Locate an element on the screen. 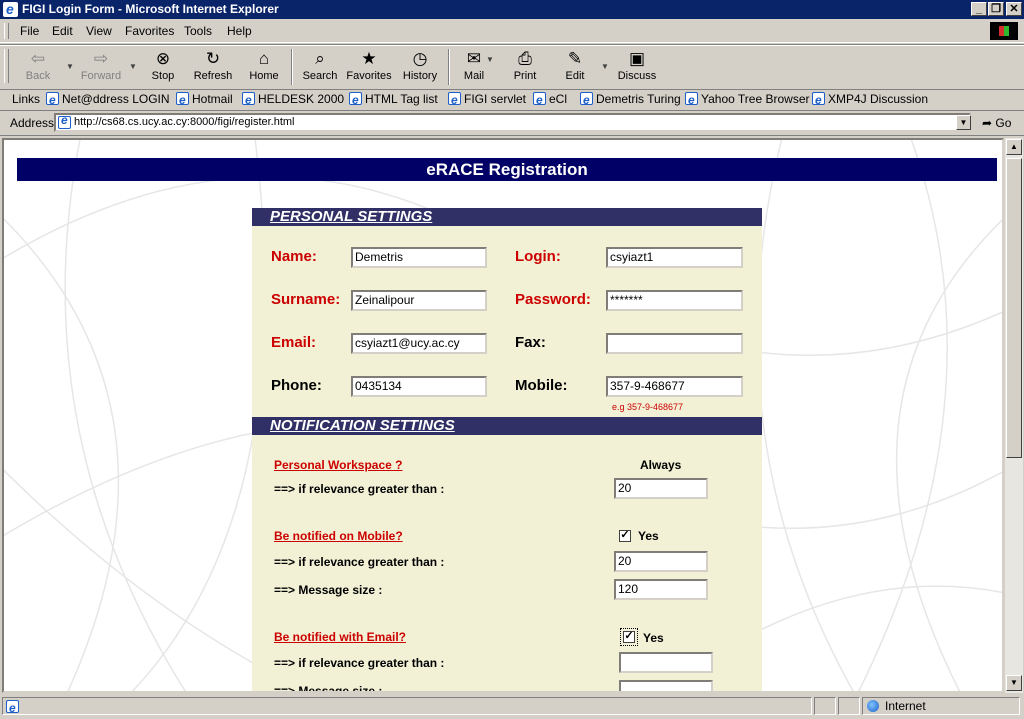  edit-page-icon: ✎ is located at coordinates (575, 58).